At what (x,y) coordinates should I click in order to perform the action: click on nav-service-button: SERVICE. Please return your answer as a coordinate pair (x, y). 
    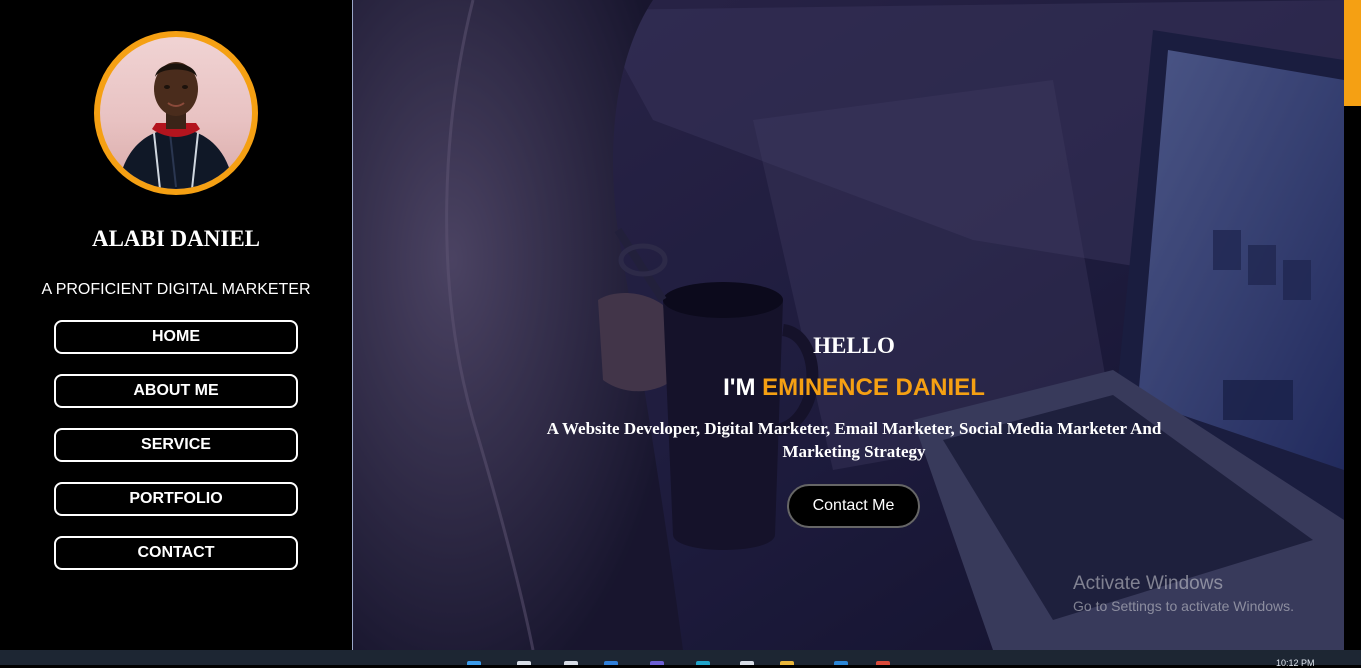
    Looking at the image, I should click on (176, 445).